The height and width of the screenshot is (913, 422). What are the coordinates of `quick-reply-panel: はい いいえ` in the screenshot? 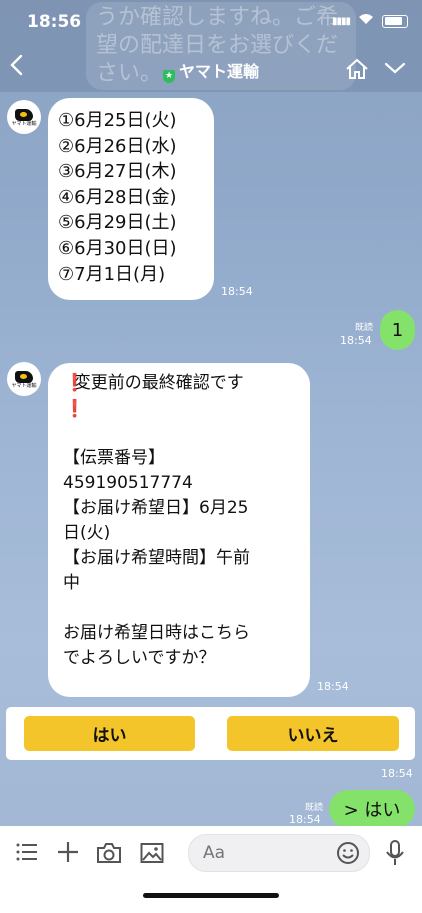 It's located at (210, 733).